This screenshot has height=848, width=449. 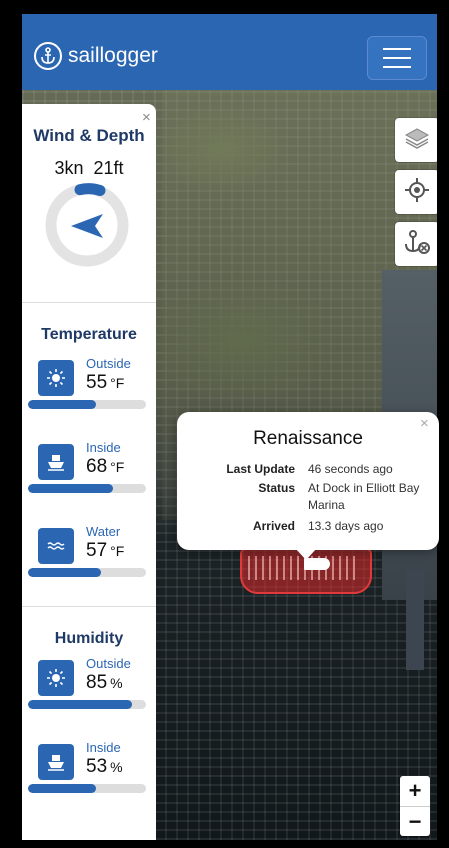 What do you see at coordinates (89, 168) in the screenshot?
I see `wind-depth-readings: 3kn 21ft` at bounding box center [89, 168].